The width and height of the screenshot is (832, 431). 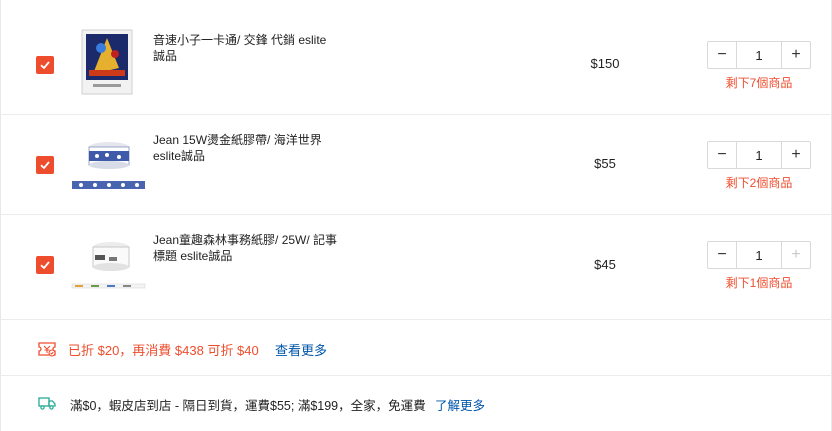 What do you see at coordinates (460, 404) in the screenshot?
I see `shipping-learn-more-link: 了解更多` at bounding box center [460, 404].